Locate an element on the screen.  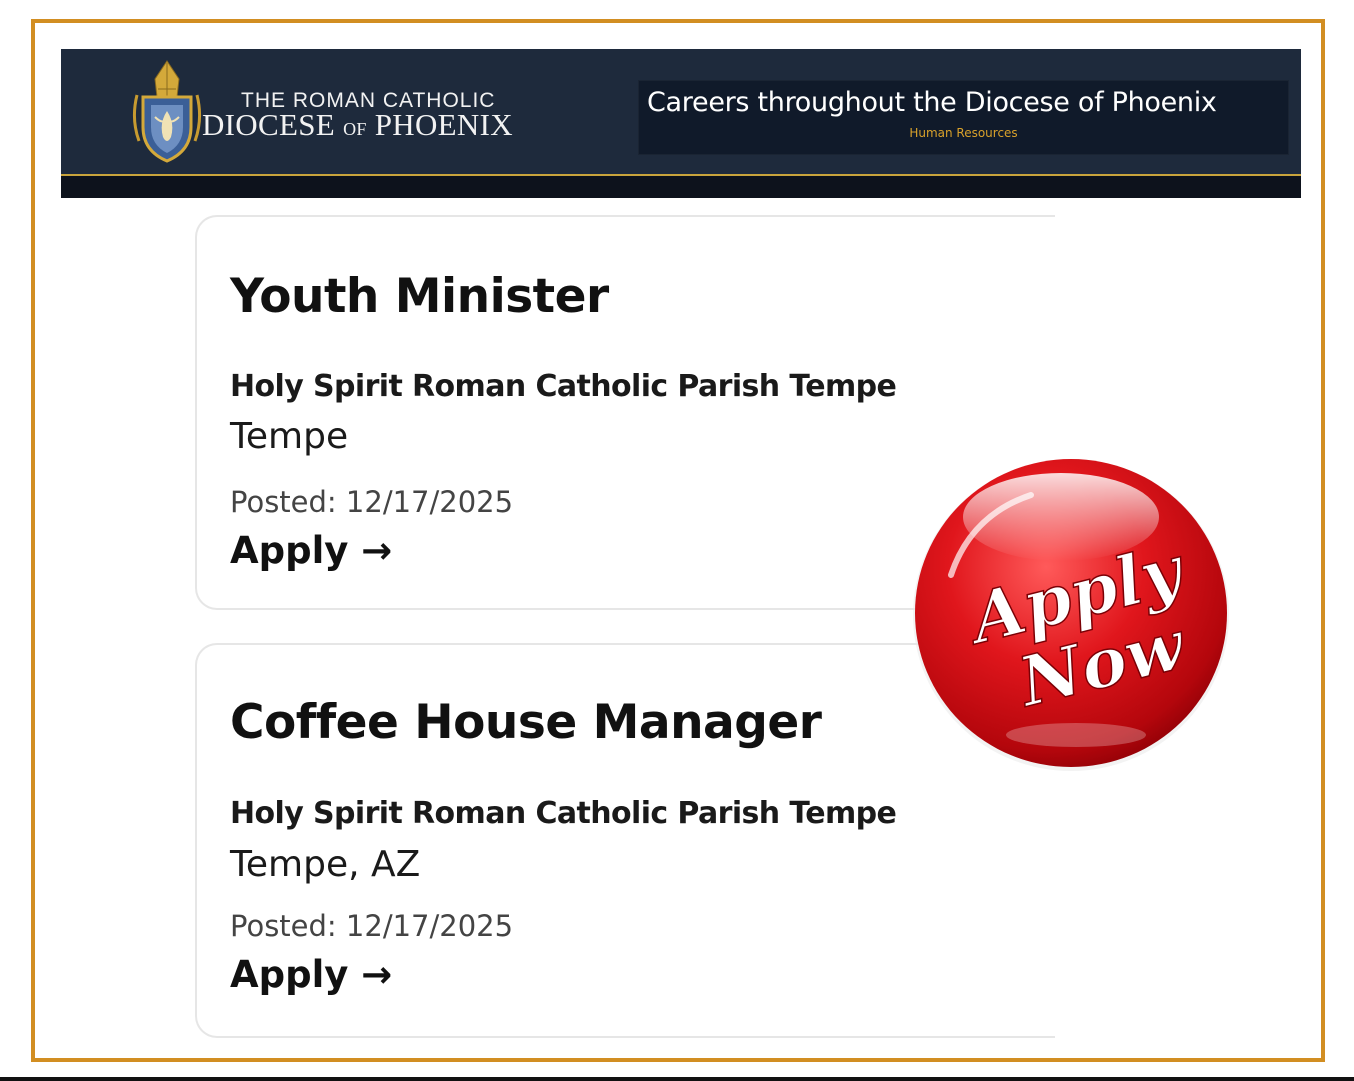
bottom-divider is located at coordinates (677, 1079).